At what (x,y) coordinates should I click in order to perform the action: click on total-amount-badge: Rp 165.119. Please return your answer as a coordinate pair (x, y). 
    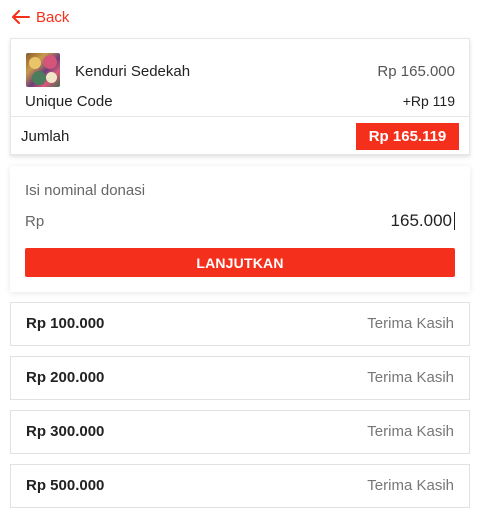
    Looking at the image, I should click on (407, 136).